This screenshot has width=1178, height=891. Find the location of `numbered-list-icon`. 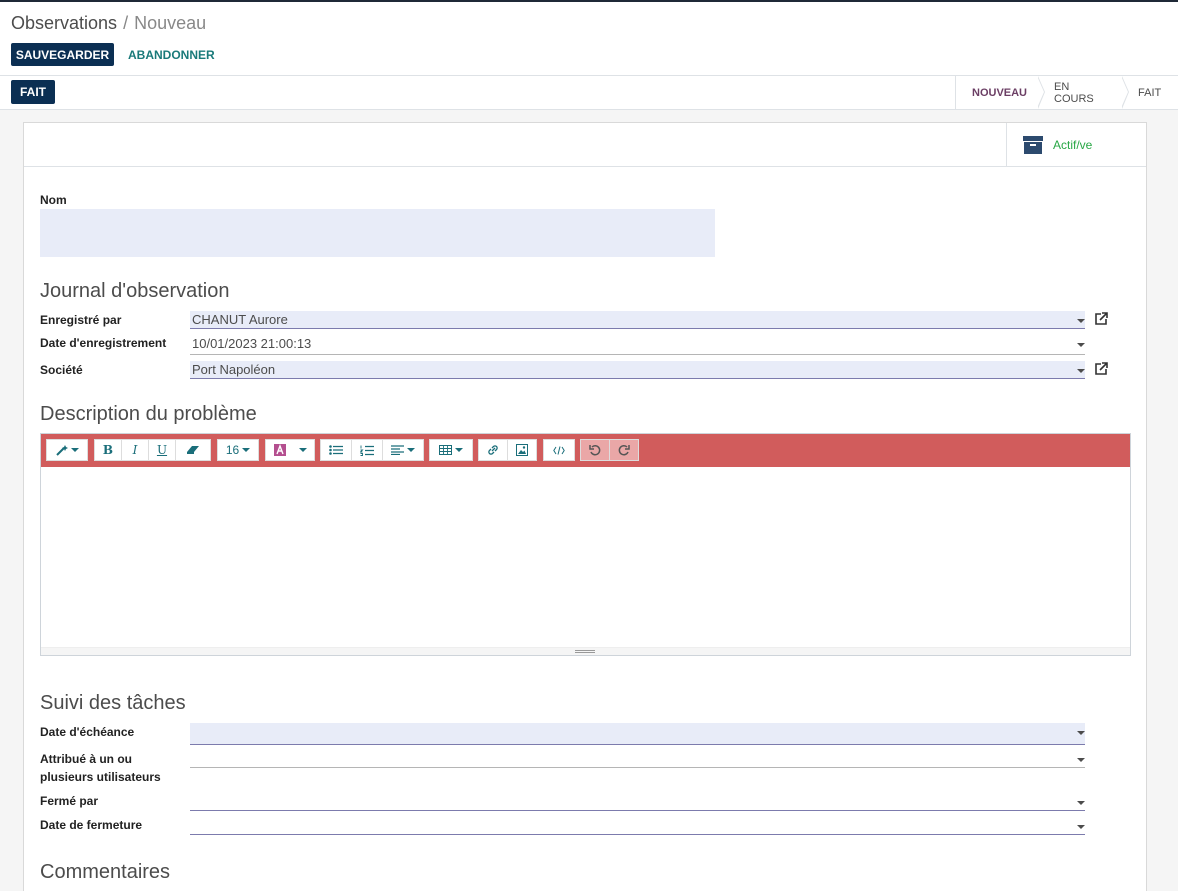

numbered-list-icon is located at coordinates (367, 450).